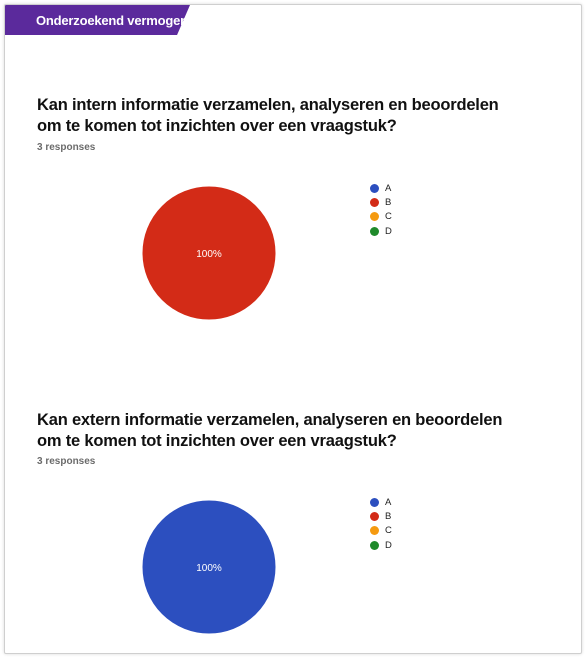 The image size is (586, 658). I want to click on question-2-pie-chart: 100%, so click(209, 567).